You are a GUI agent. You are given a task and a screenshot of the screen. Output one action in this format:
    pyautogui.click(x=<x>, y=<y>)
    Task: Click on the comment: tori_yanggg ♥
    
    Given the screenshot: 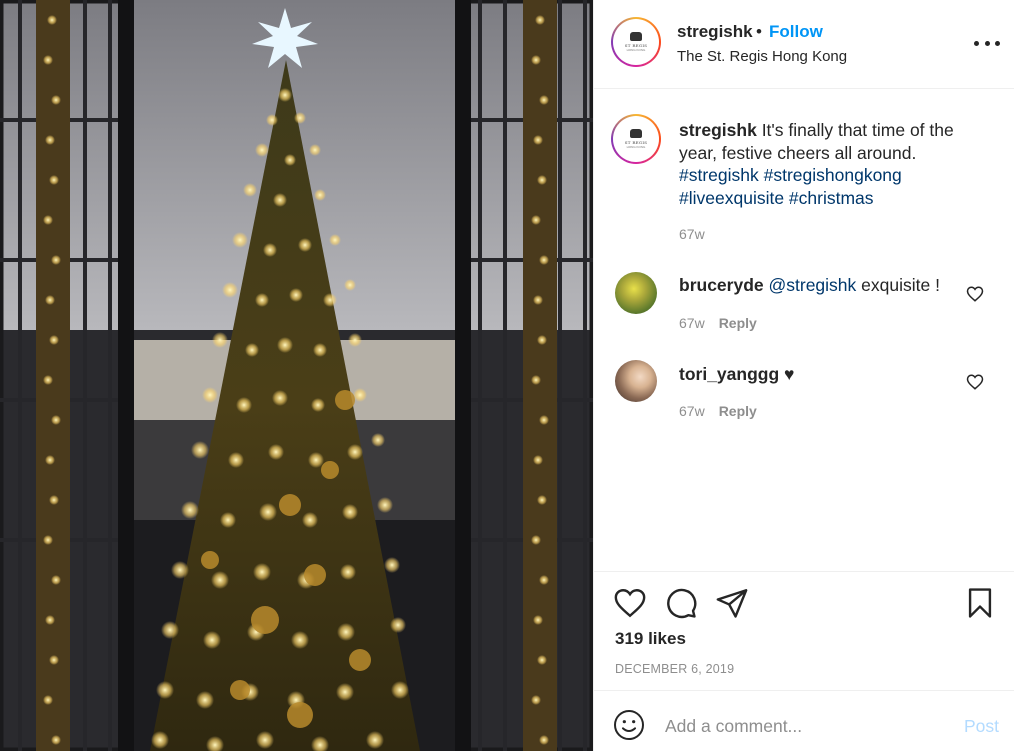 What is the action you would take?
    pyautogui.click(x=736, y=374)
    